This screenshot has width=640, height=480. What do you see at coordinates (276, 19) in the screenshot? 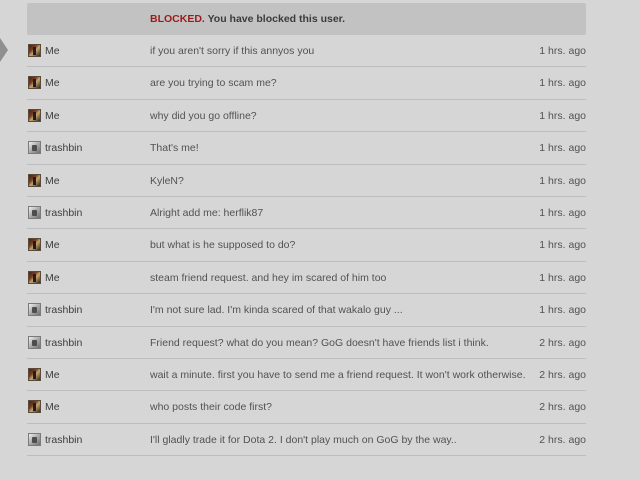
I see `blocked-status-text: You have blocked this user.` at bounding box center [276, 19].